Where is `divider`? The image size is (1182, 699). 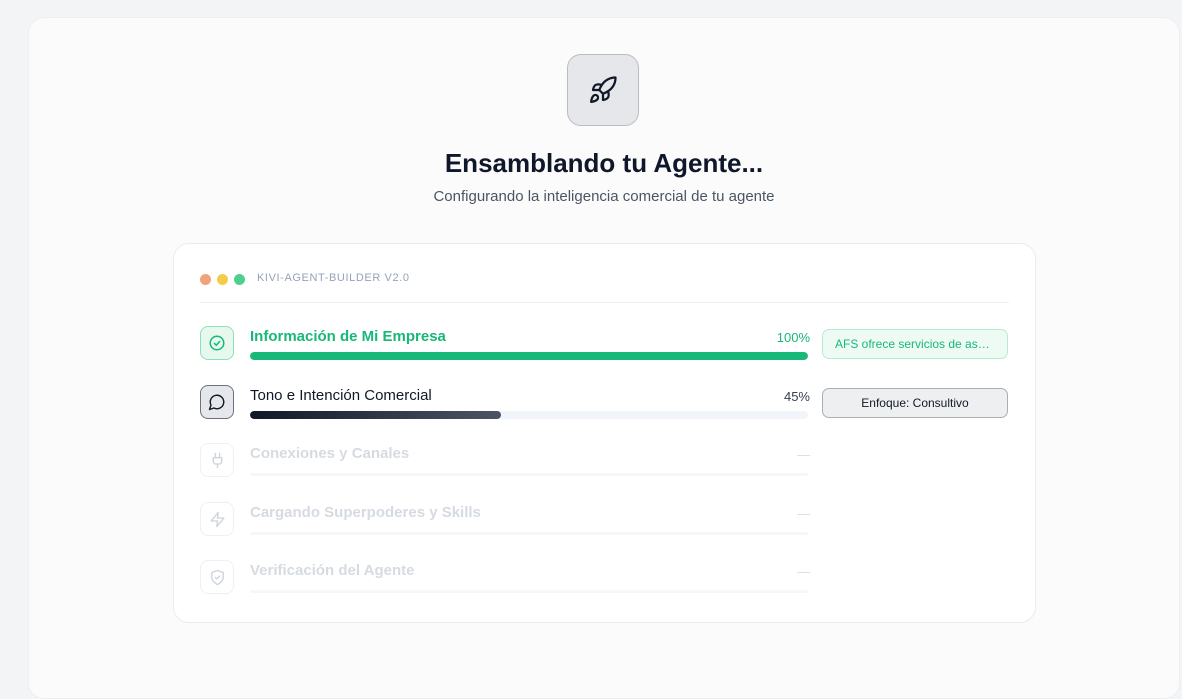 divider is located at coordinates (604, 302).